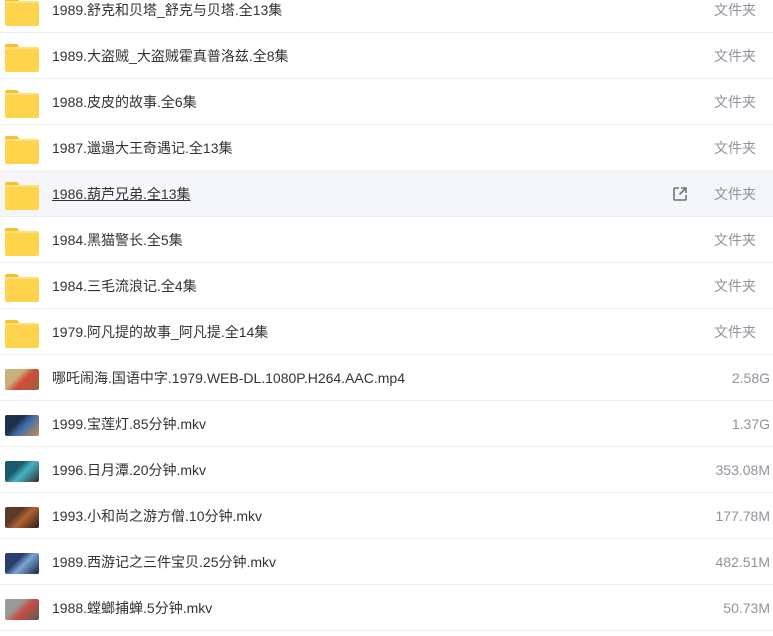 This screenshot has width=773, height=636. I want to click on folder-row: 1984.三毛流浪记.全4集 文件夹, so click(386, 286).